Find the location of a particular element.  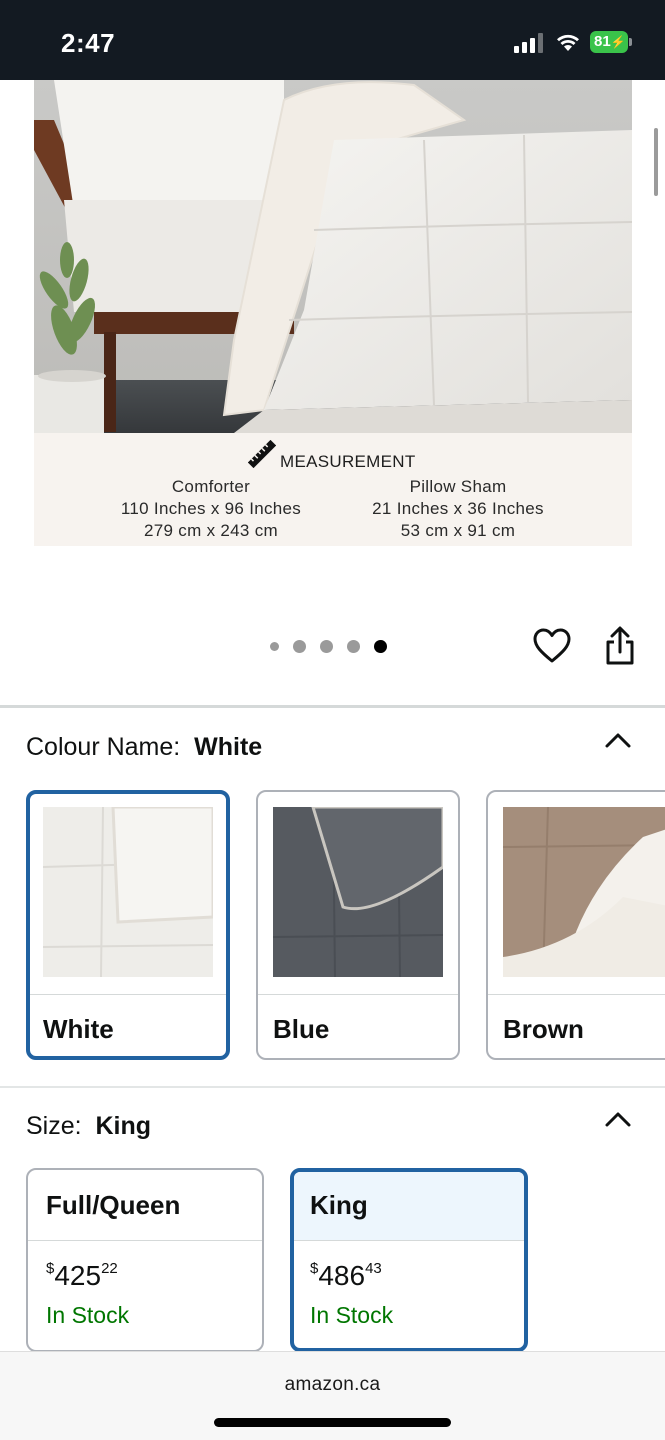

colour-option-label: Brown is located at coordinates (543, 1029).